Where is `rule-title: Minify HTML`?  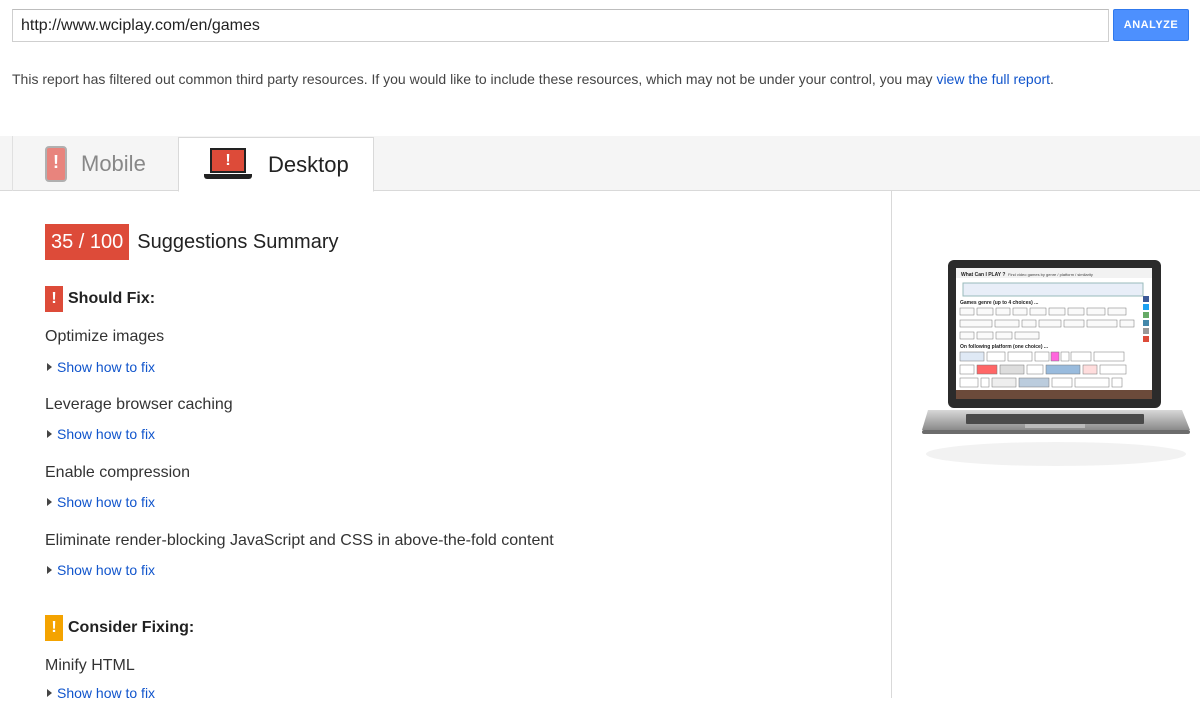 rule-title: Minify HTML is located at coordinates (90, 665).